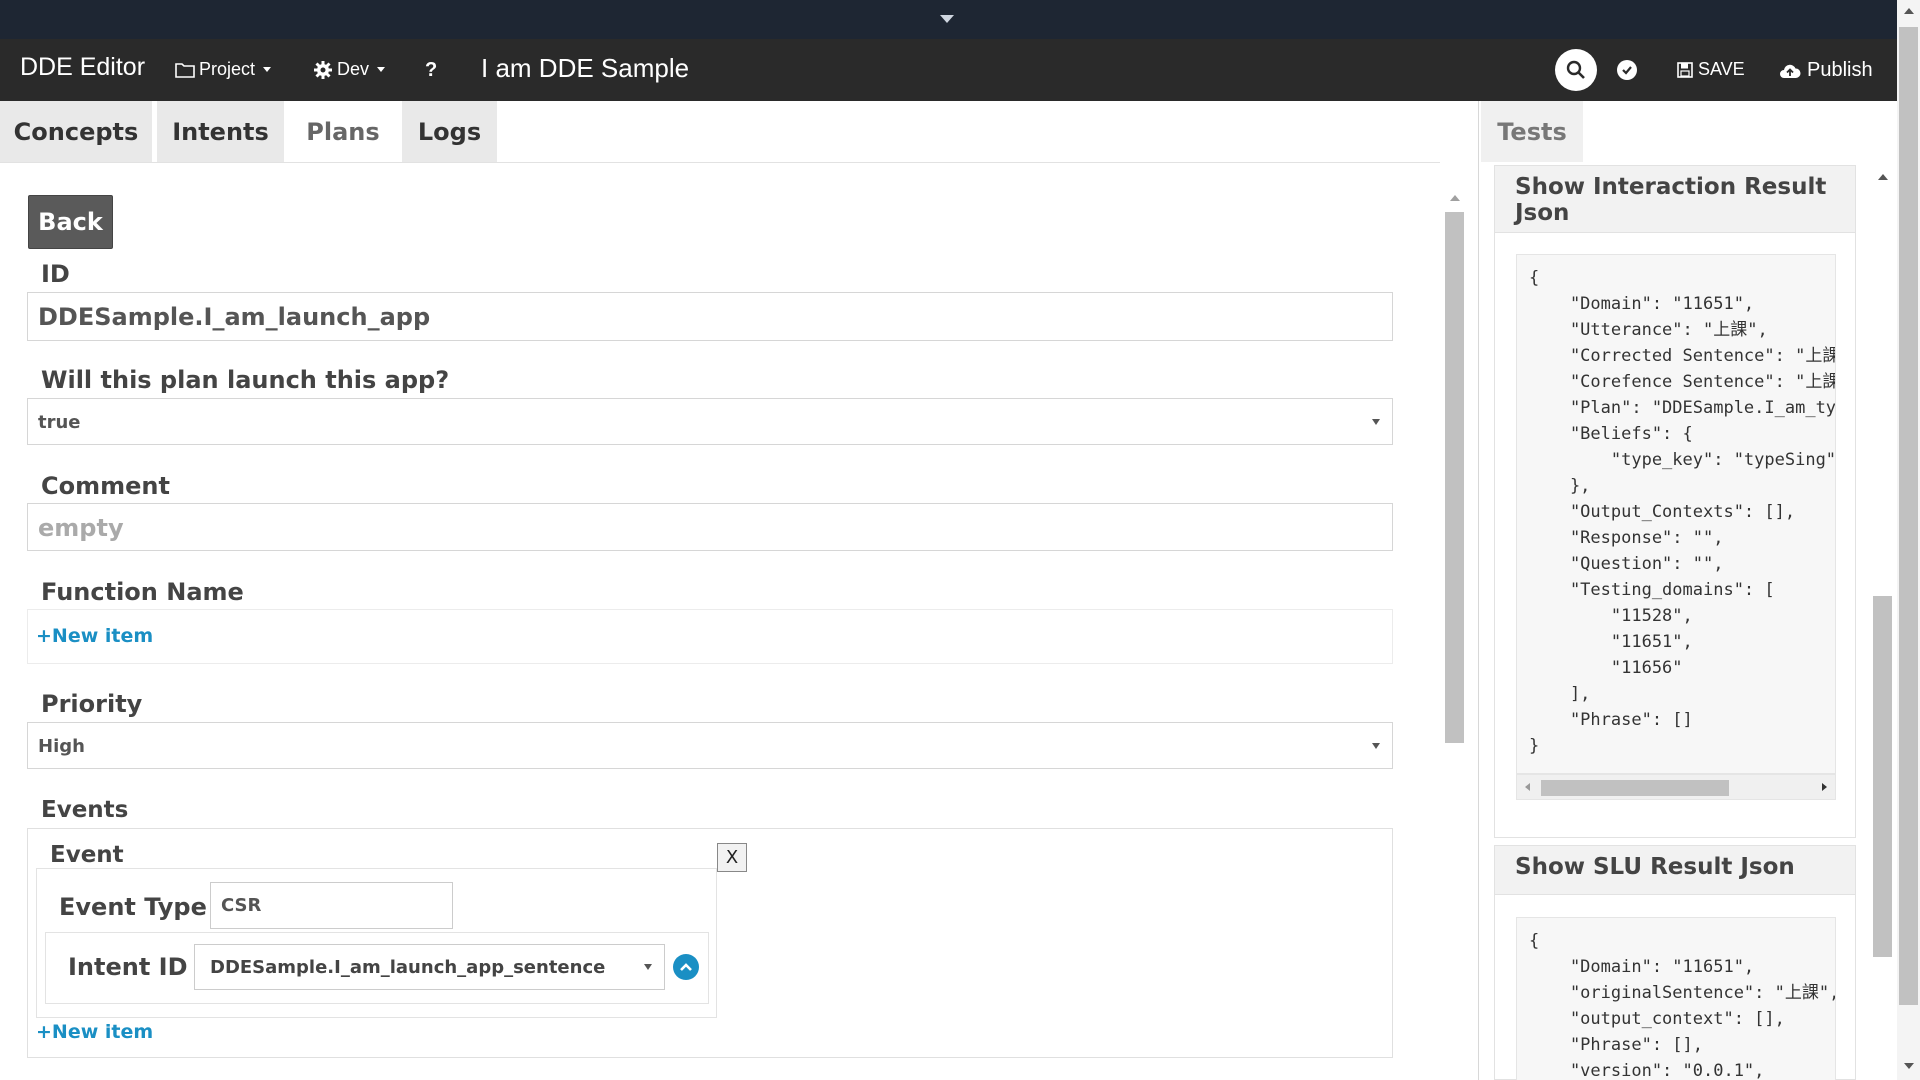 The width and height of the screenshot is (1920, 1080). What do you see at coordinates (449, 131) in the screenshot?
I see `tab-logs: Logs` at bounding box center [449, 131].